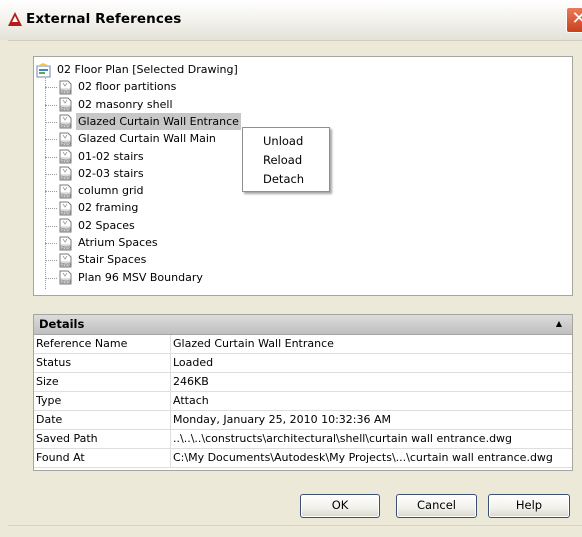 The width and height of the screenshot is (582, 537). Describe the element at coordinates (82, 343) in the screenshot. I see `details-key: Reference Name` at that location.